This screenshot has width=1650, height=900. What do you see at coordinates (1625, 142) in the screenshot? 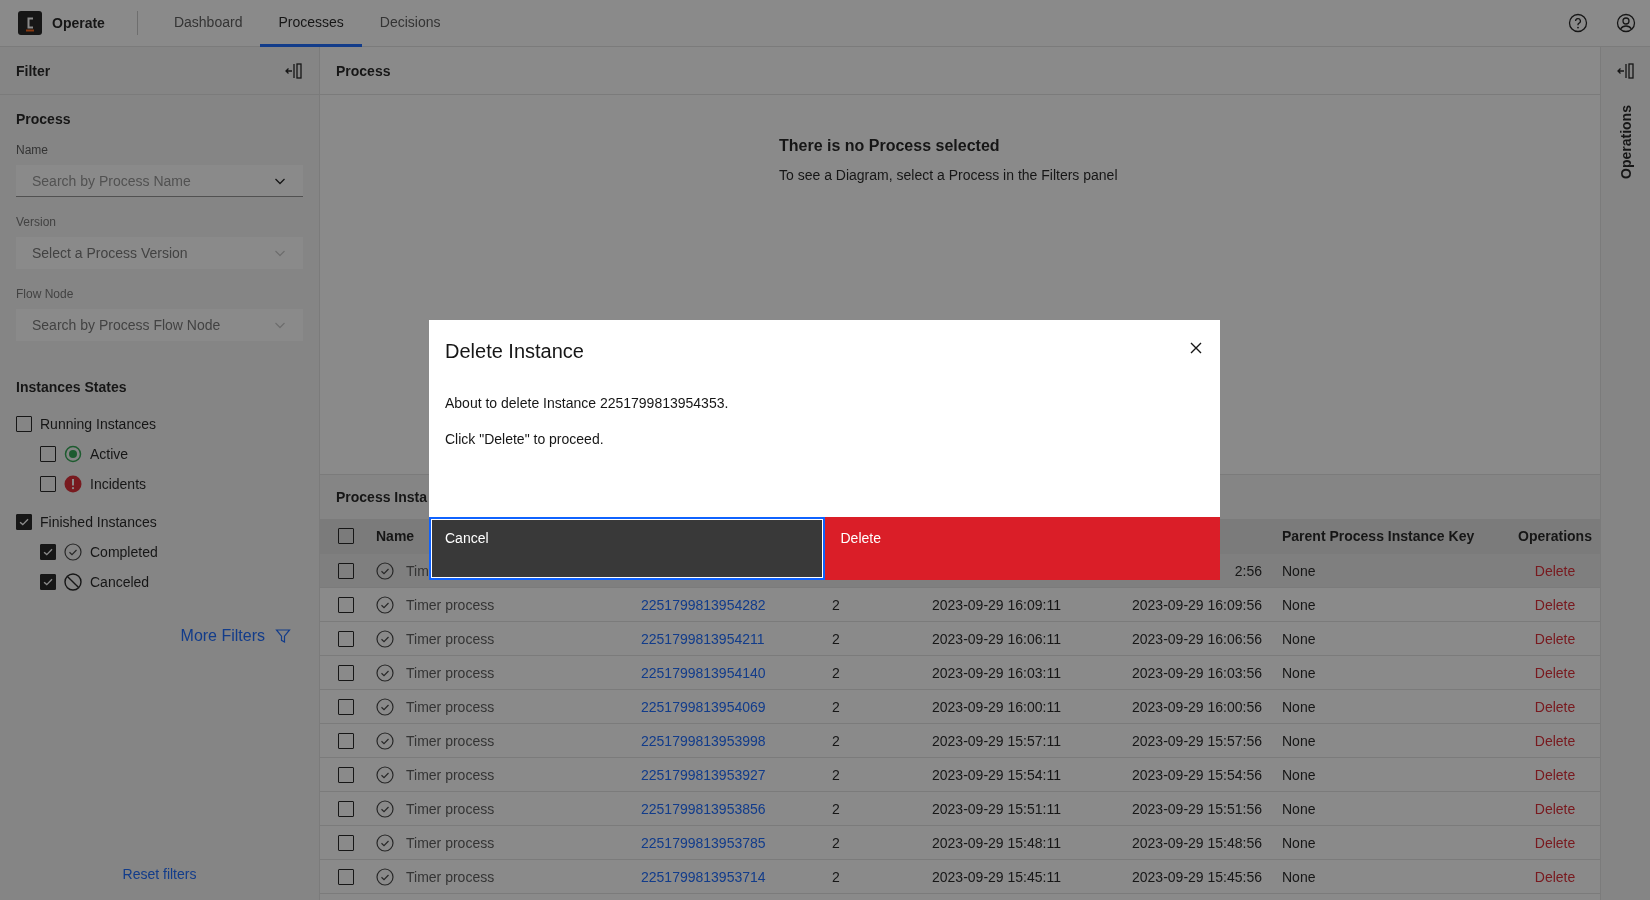
I see `operations-panel-tab: Operations` at bounding box center [1625, 142].